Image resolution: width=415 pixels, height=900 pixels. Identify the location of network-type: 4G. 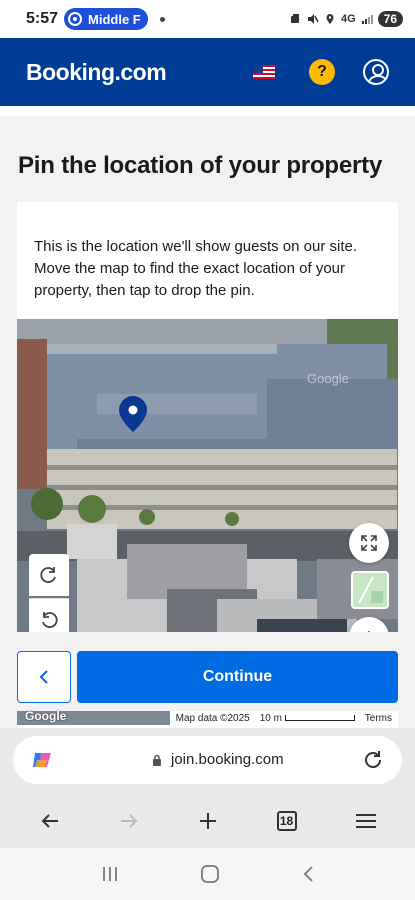
(348, 19).